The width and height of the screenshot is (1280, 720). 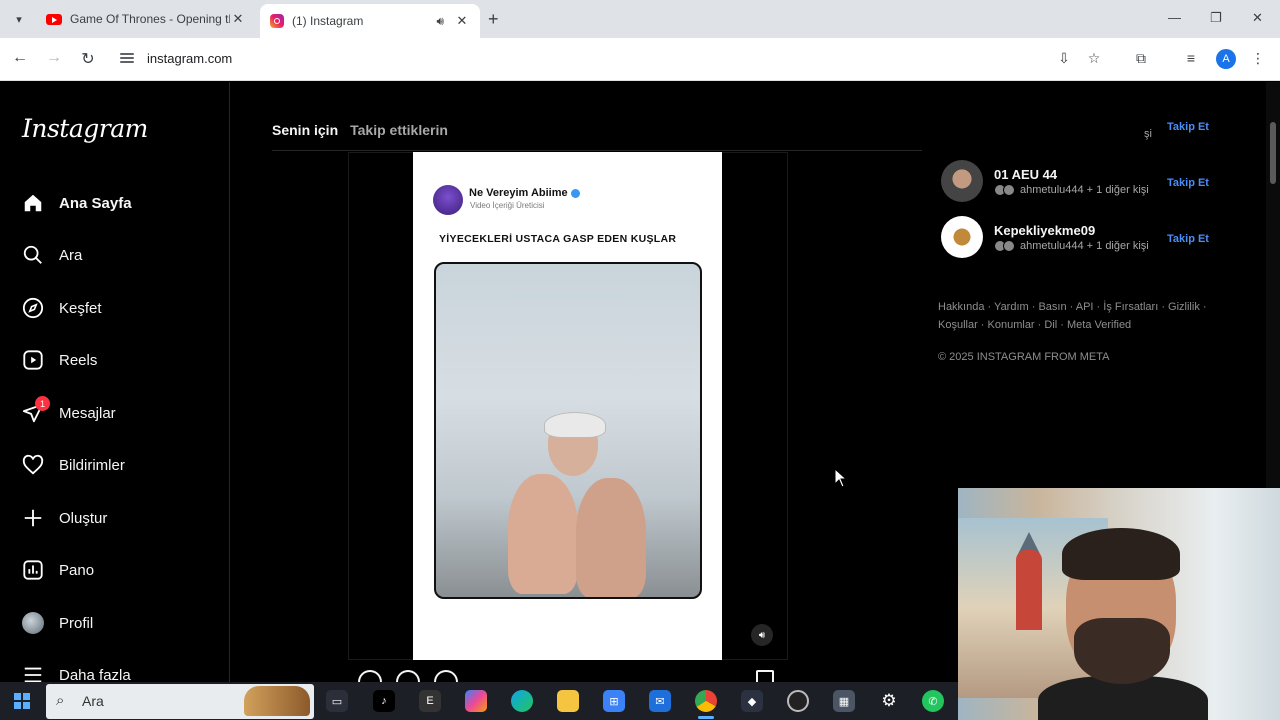 What do you see at coordinates (597, 150) in the screenshot?
I see `feed-divider` at bounding box center [597, 150].